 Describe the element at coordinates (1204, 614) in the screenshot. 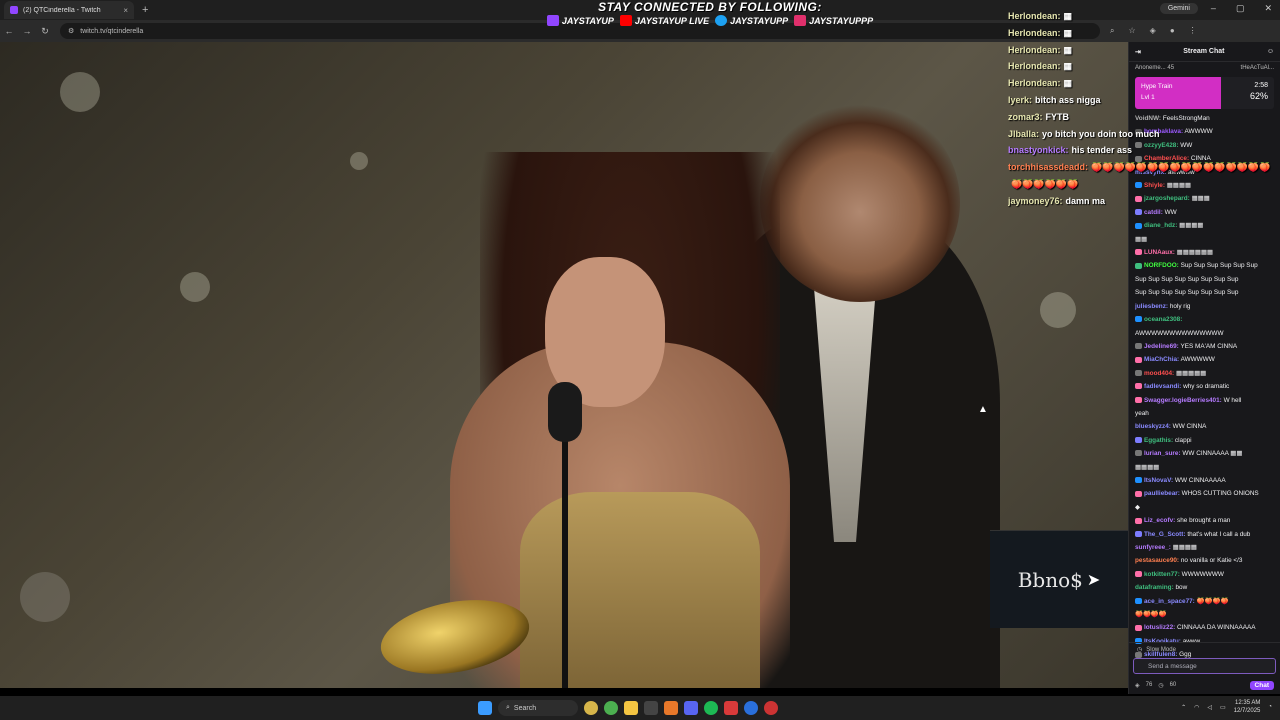

I see `chat-message: 🍑🍑🍑🍑` at that location.